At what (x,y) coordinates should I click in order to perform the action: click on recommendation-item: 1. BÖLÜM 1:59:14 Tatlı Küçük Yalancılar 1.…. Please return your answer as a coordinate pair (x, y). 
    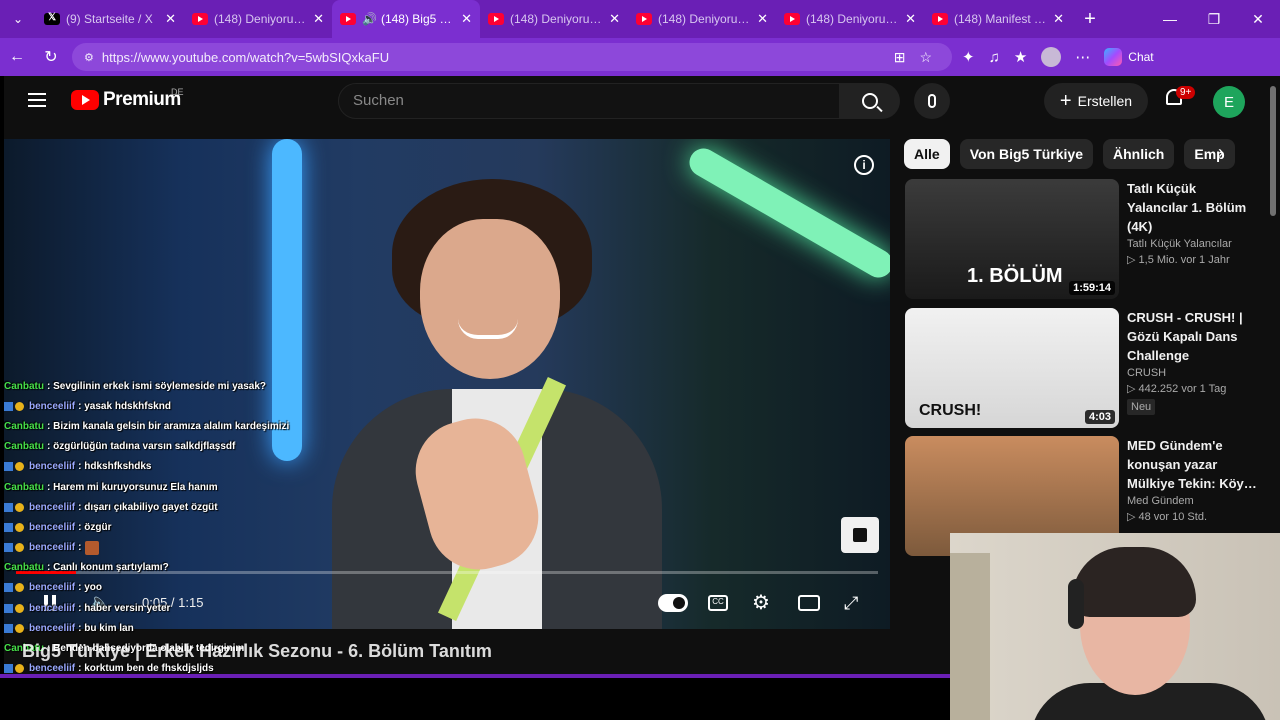
    Looking at the image, I should click on (1085, 240).